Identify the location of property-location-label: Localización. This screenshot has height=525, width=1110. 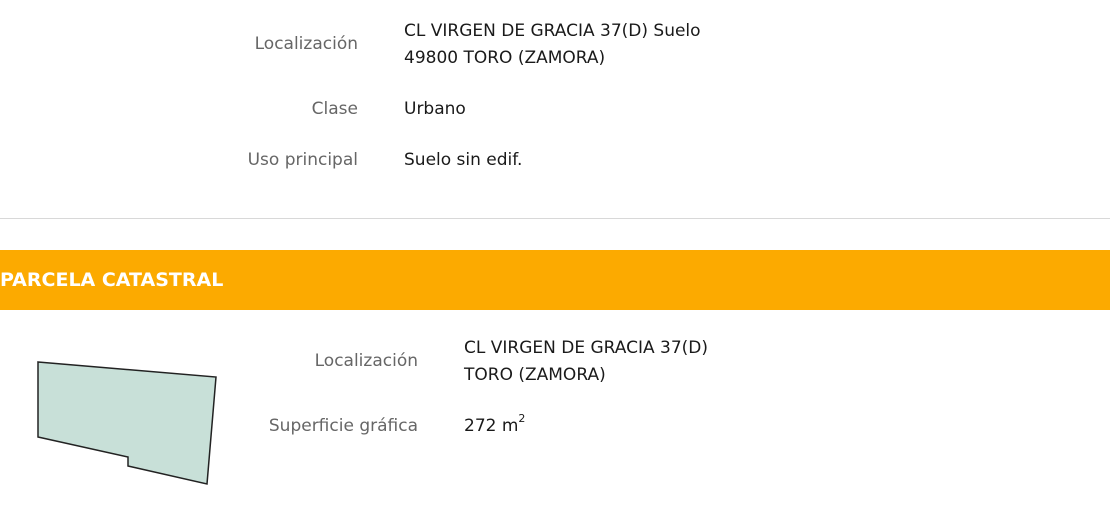
(306, 44).